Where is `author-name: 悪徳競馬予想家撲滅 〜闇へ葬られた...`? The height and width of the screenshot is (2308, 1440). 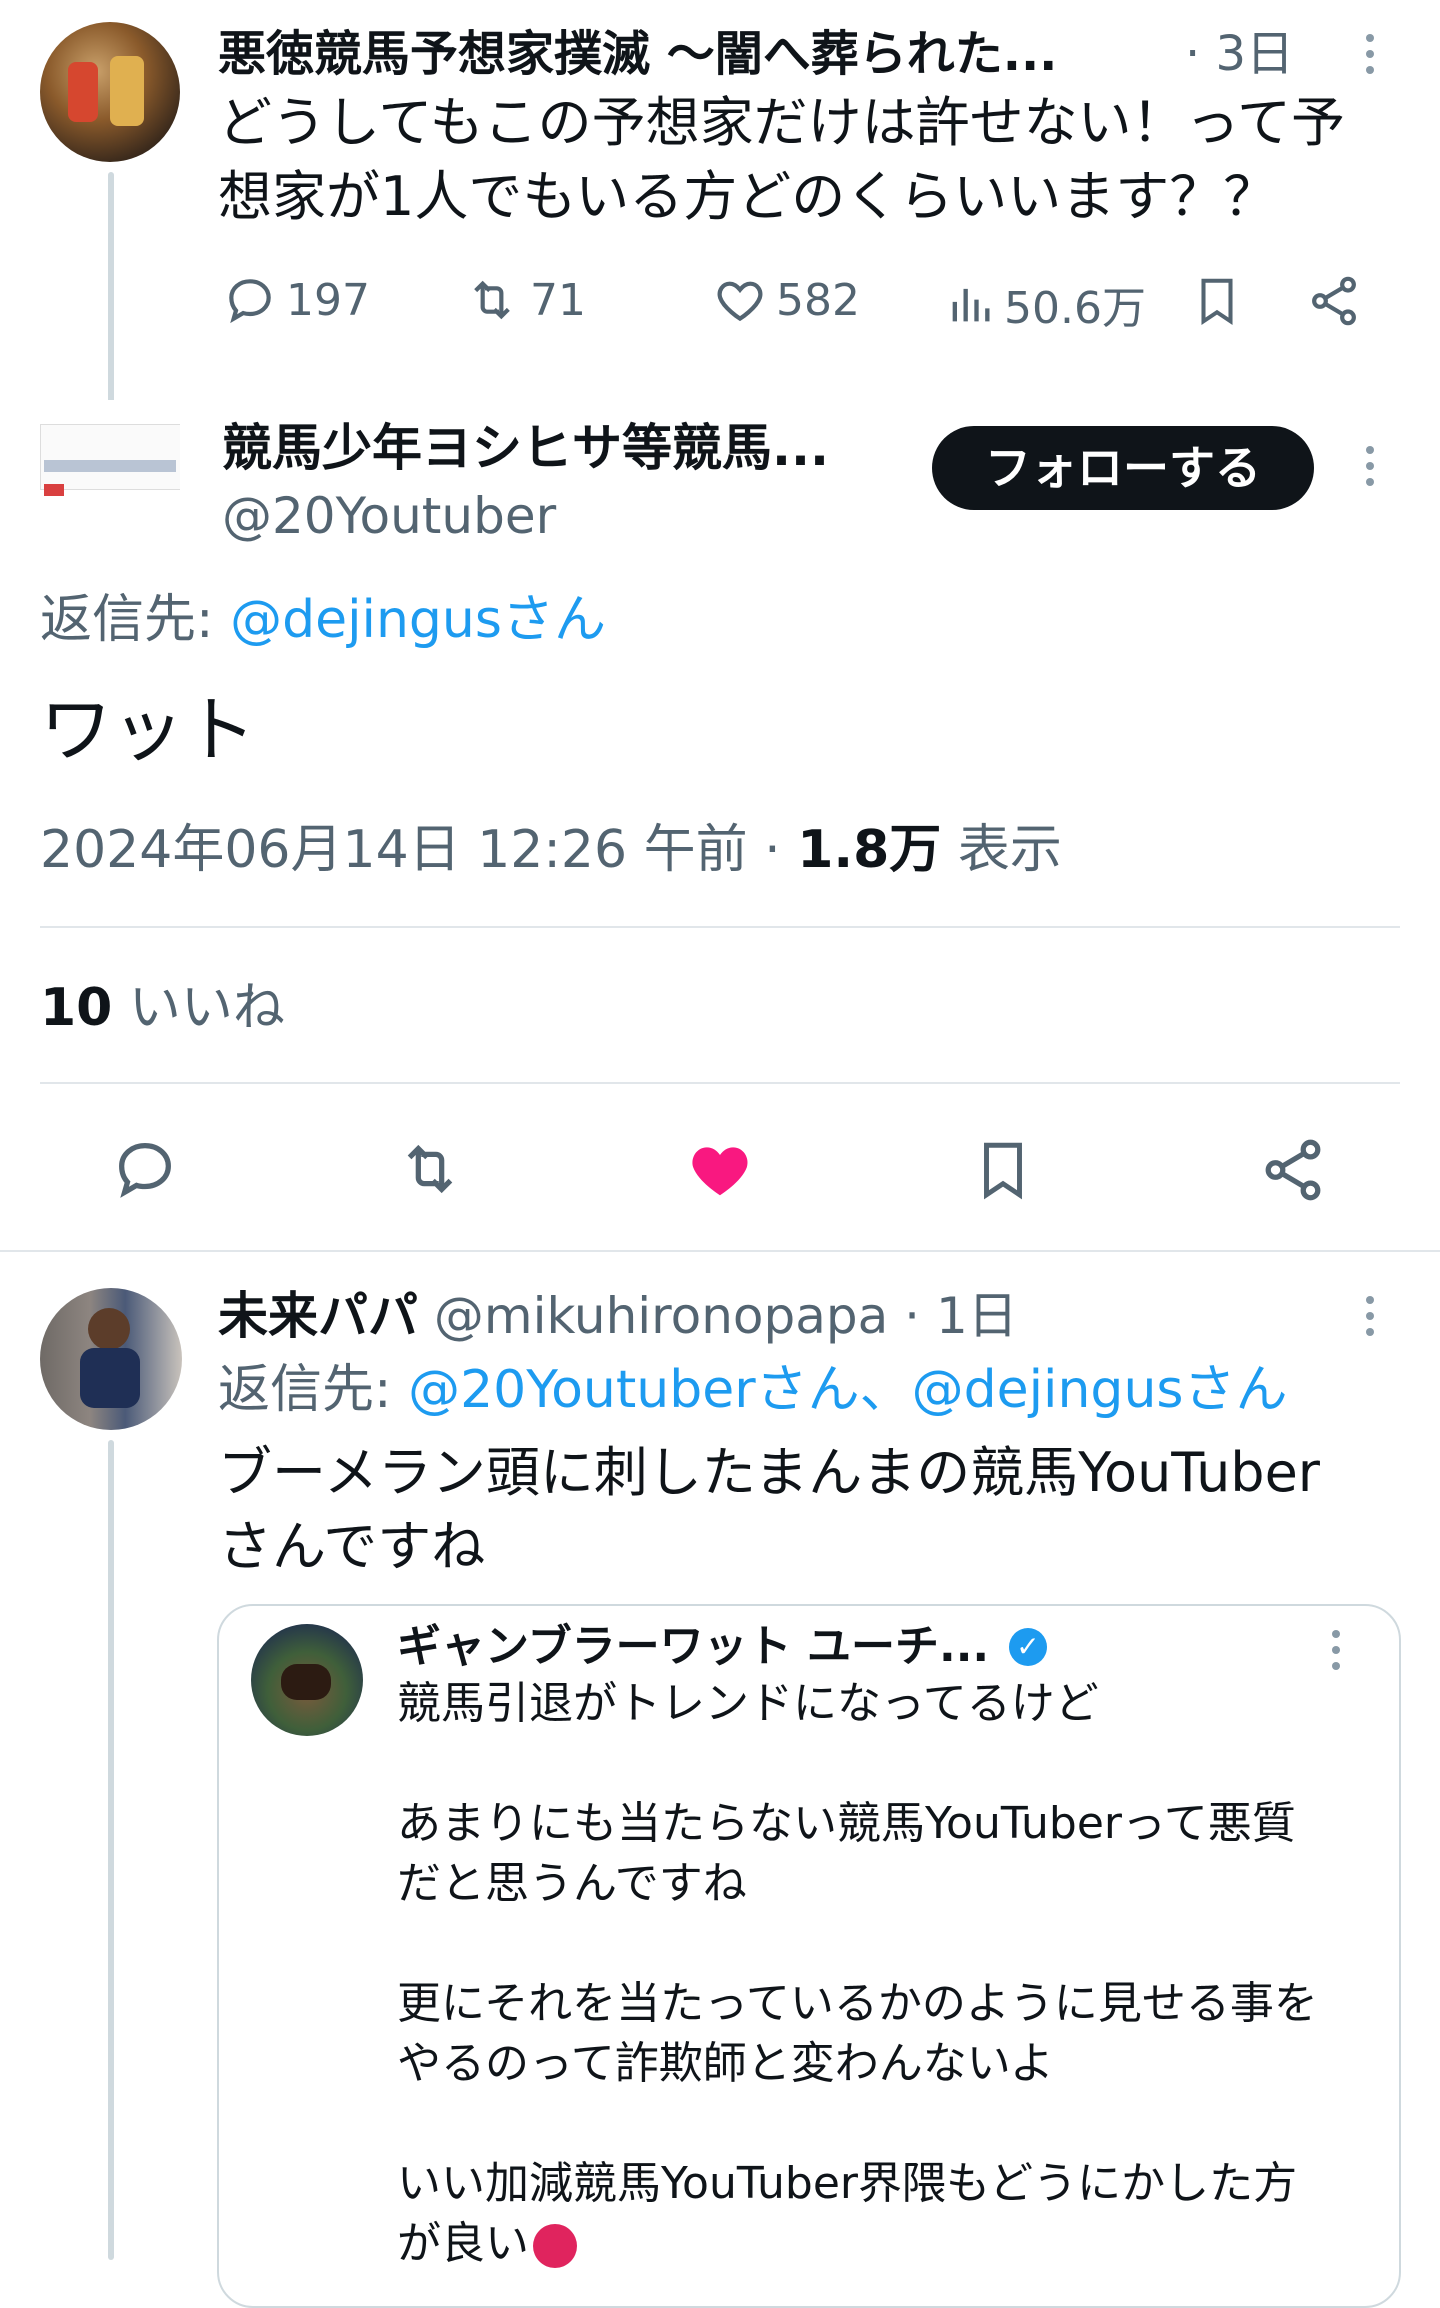 author-name: 悪徳競馬予想家撲滅 〜闇へ葬られた... is located at coordinates (637, 54).